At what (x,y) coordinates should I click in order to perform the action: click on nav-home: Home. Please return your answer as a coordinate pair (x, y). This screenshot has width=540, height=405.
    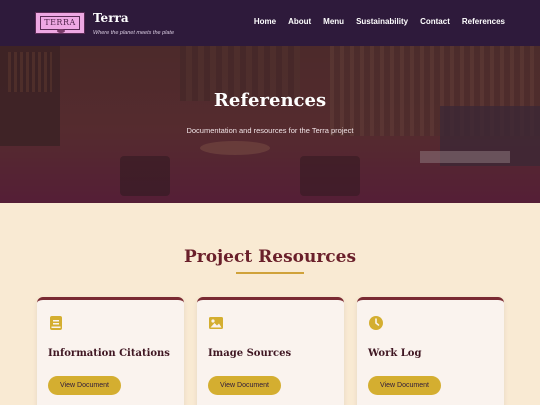
    Looking at the image, I should click on (265, 21).